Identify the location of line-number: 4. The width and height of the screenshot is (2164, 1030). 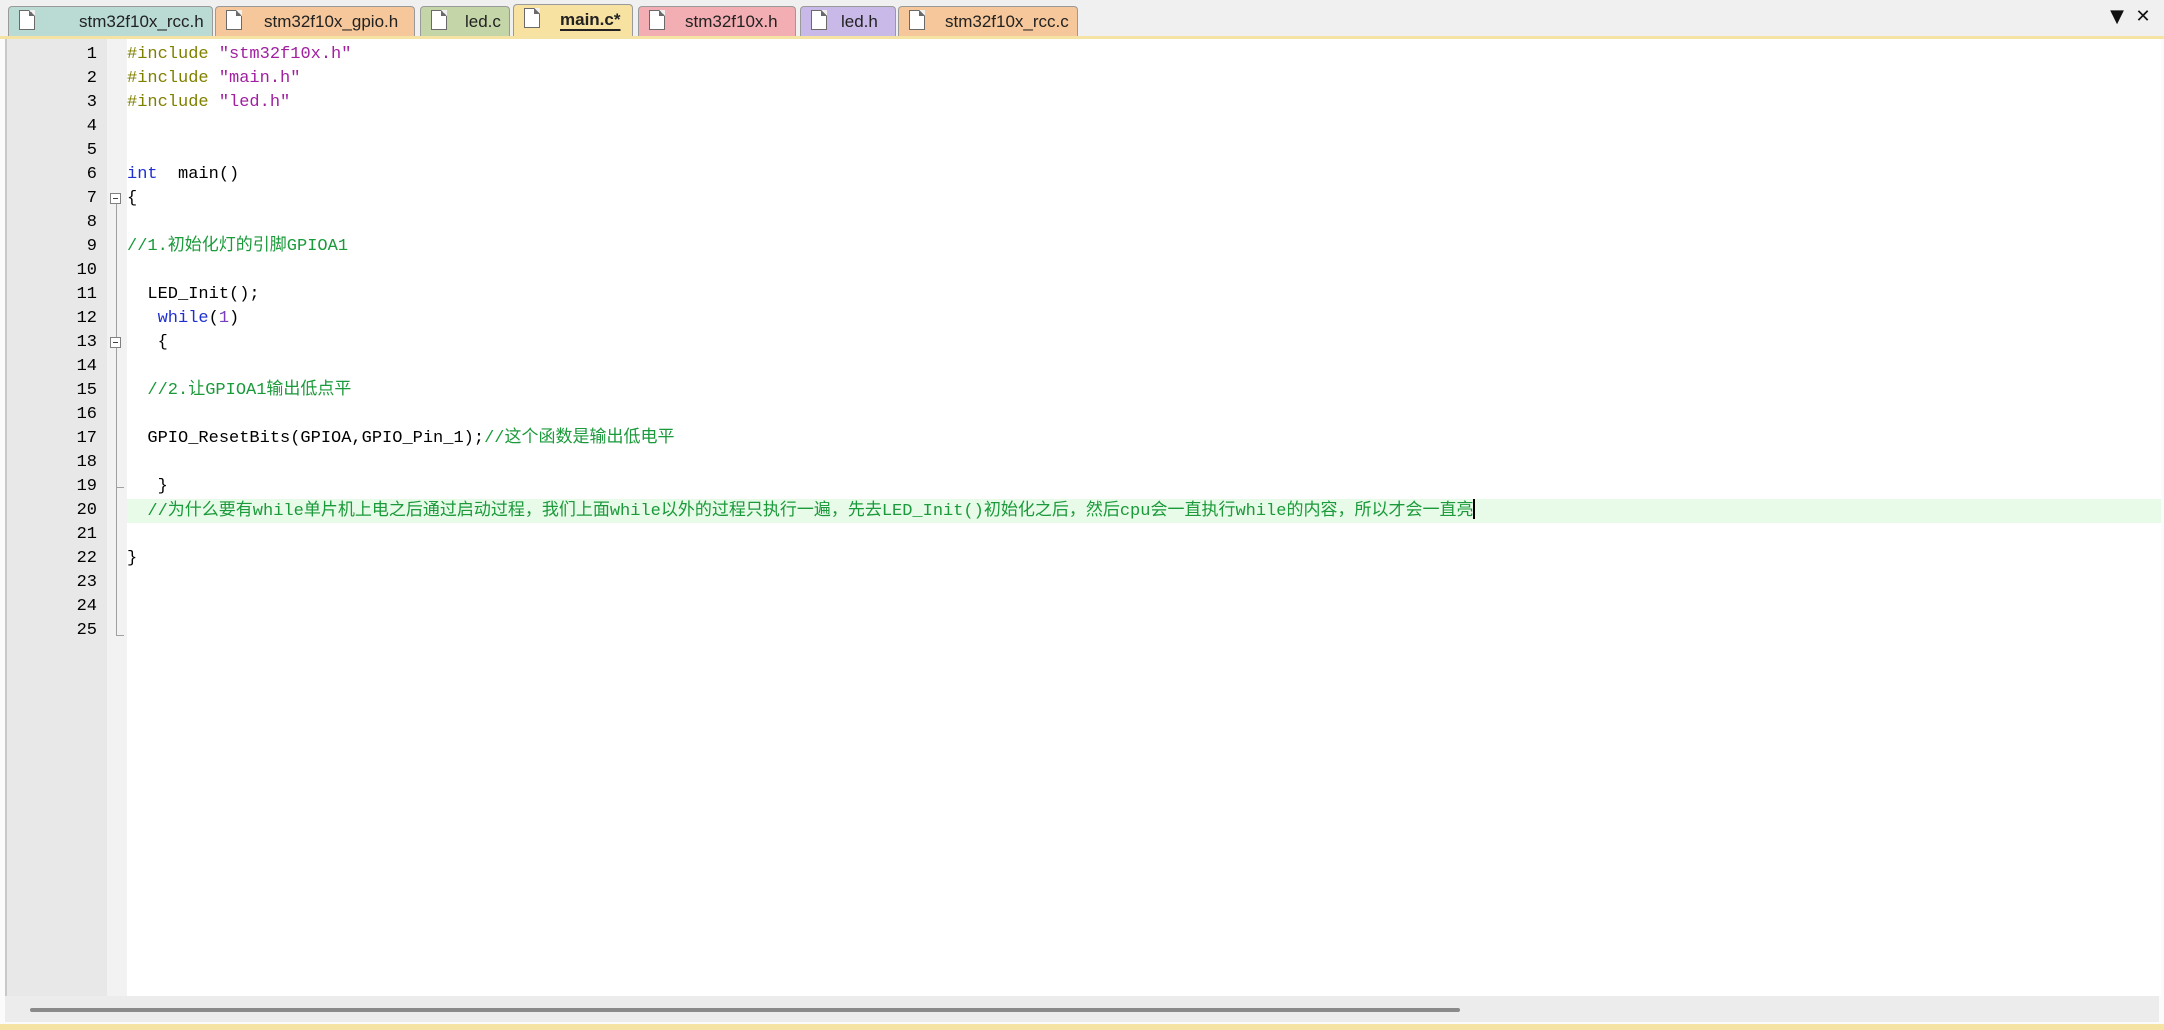
(91, 126).